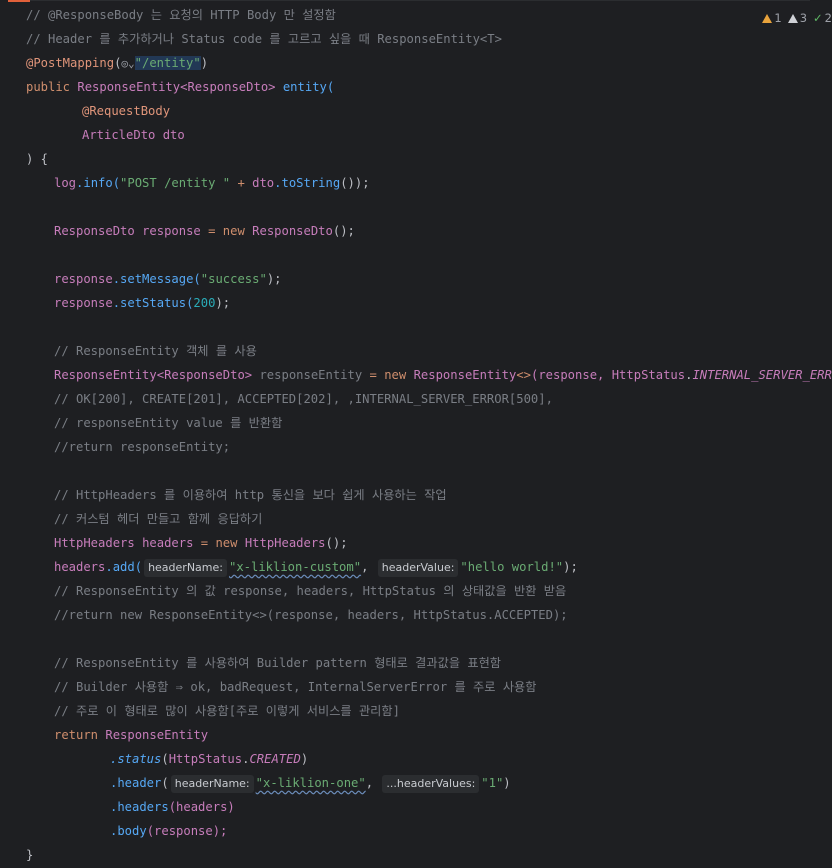 The width and height of the screenshot is (832, 868). I want to click on code-line-18: // responseEntity value 를 반환함, so click(168, 423).